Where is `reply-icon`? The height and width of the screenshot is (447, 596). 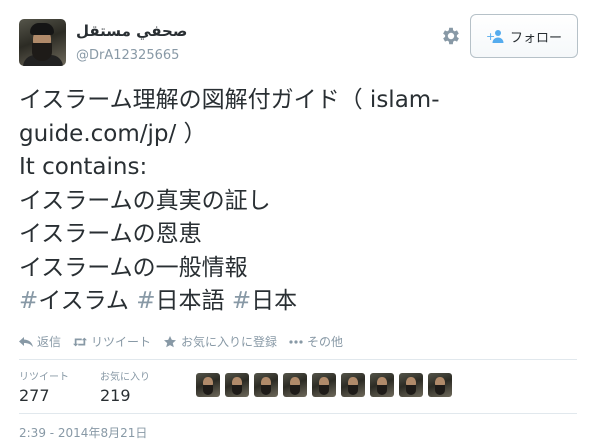
reply-icon is located at coordinates (26, 341).